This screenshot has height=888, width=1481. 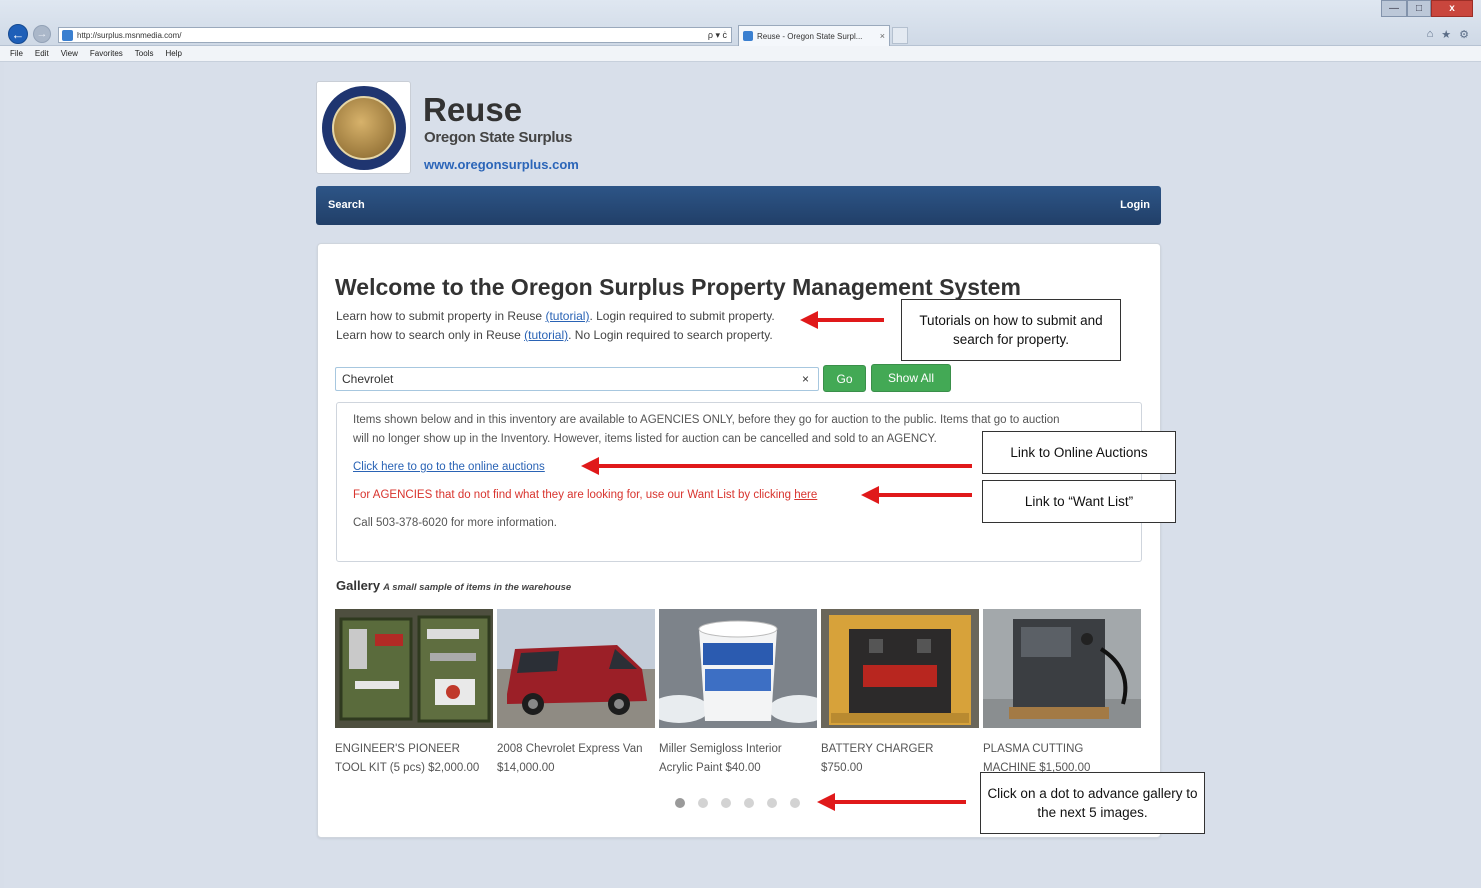 What do you see at coordinates (809, 320) in the screenshot?
I see `arrowhead-tutorials` at bounding box center [809, 320].